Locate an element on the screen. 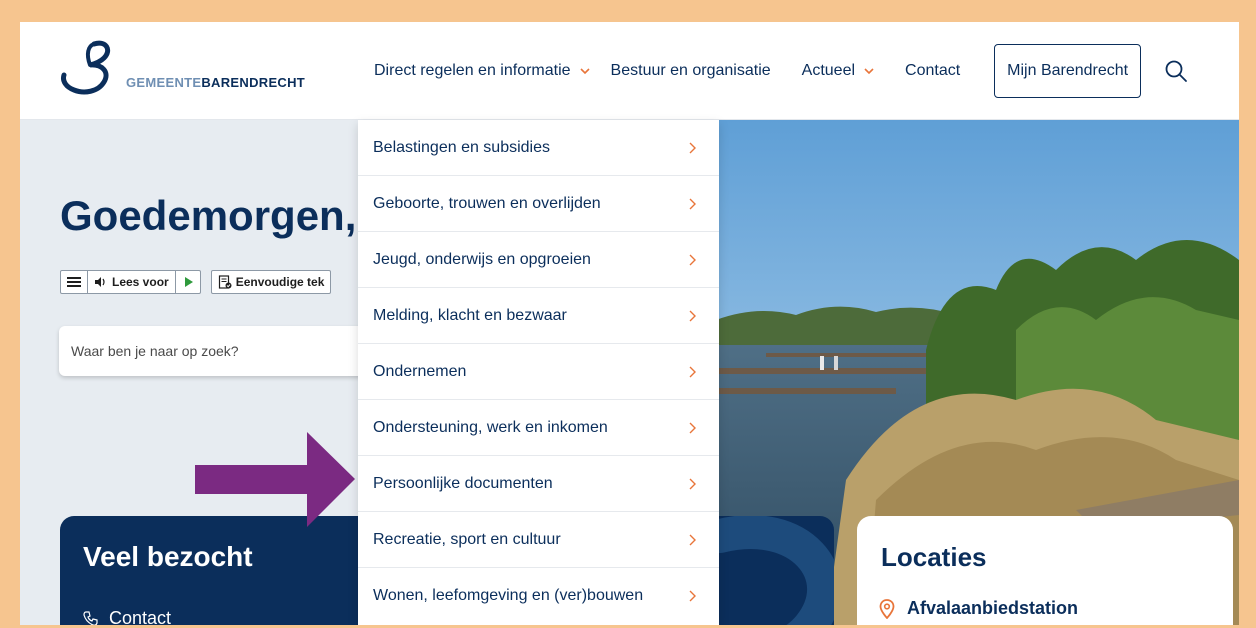 Image resolution: width=1256 pixels, height=628 pixels. dropdown-item-persoonlijke-documenten: Persoonlijke documenten is located at coordinates (538, 484).